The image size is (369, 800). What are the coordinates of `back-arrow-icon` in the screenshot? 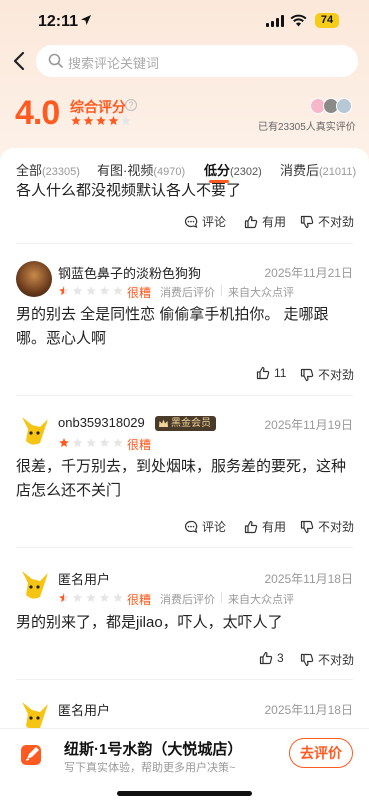 It's located at (20, 61).